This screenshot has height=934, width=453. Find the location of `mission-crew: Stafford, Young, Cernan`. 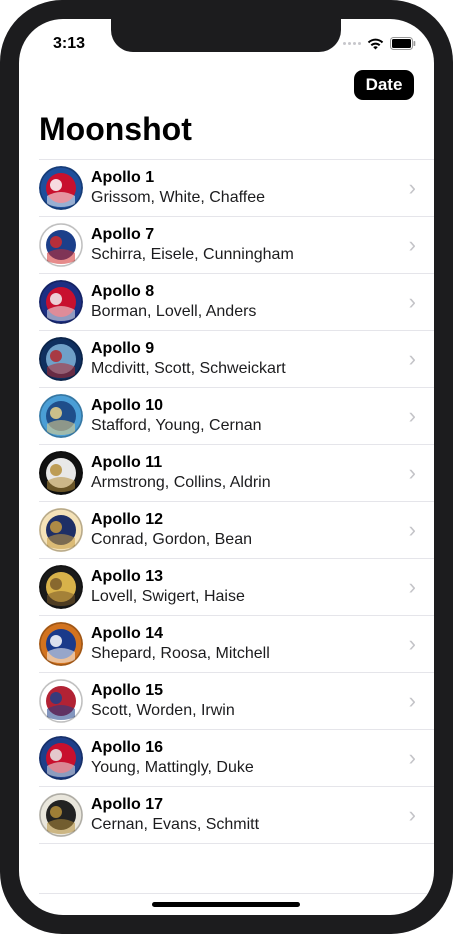

mission-crew: Stafford, Young, Cernan is located at coordinates (176, 425).